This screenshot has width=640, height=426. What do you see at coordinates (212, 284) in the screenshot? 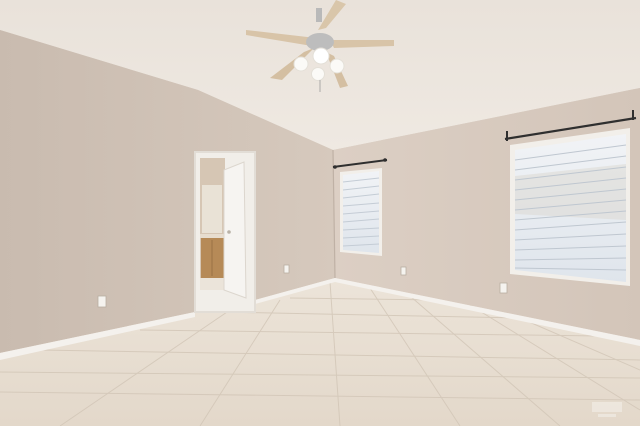
I see `bathroom-floor` at bounding box center [212, 284].